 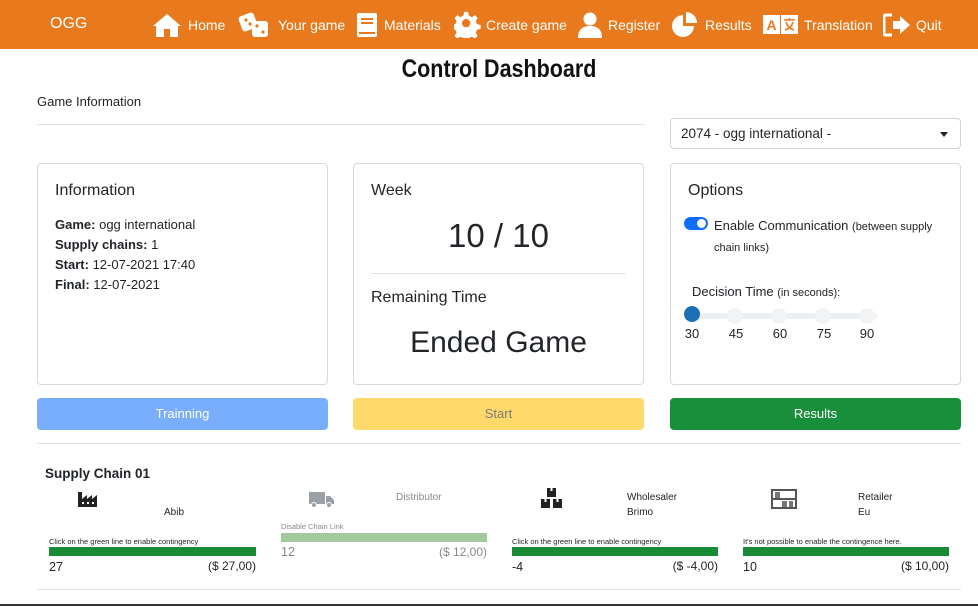 What do you see at coordinates (692, 333) in the screenshot?
I see `slider-tick-label: 30` at bounding box center [692, 333].